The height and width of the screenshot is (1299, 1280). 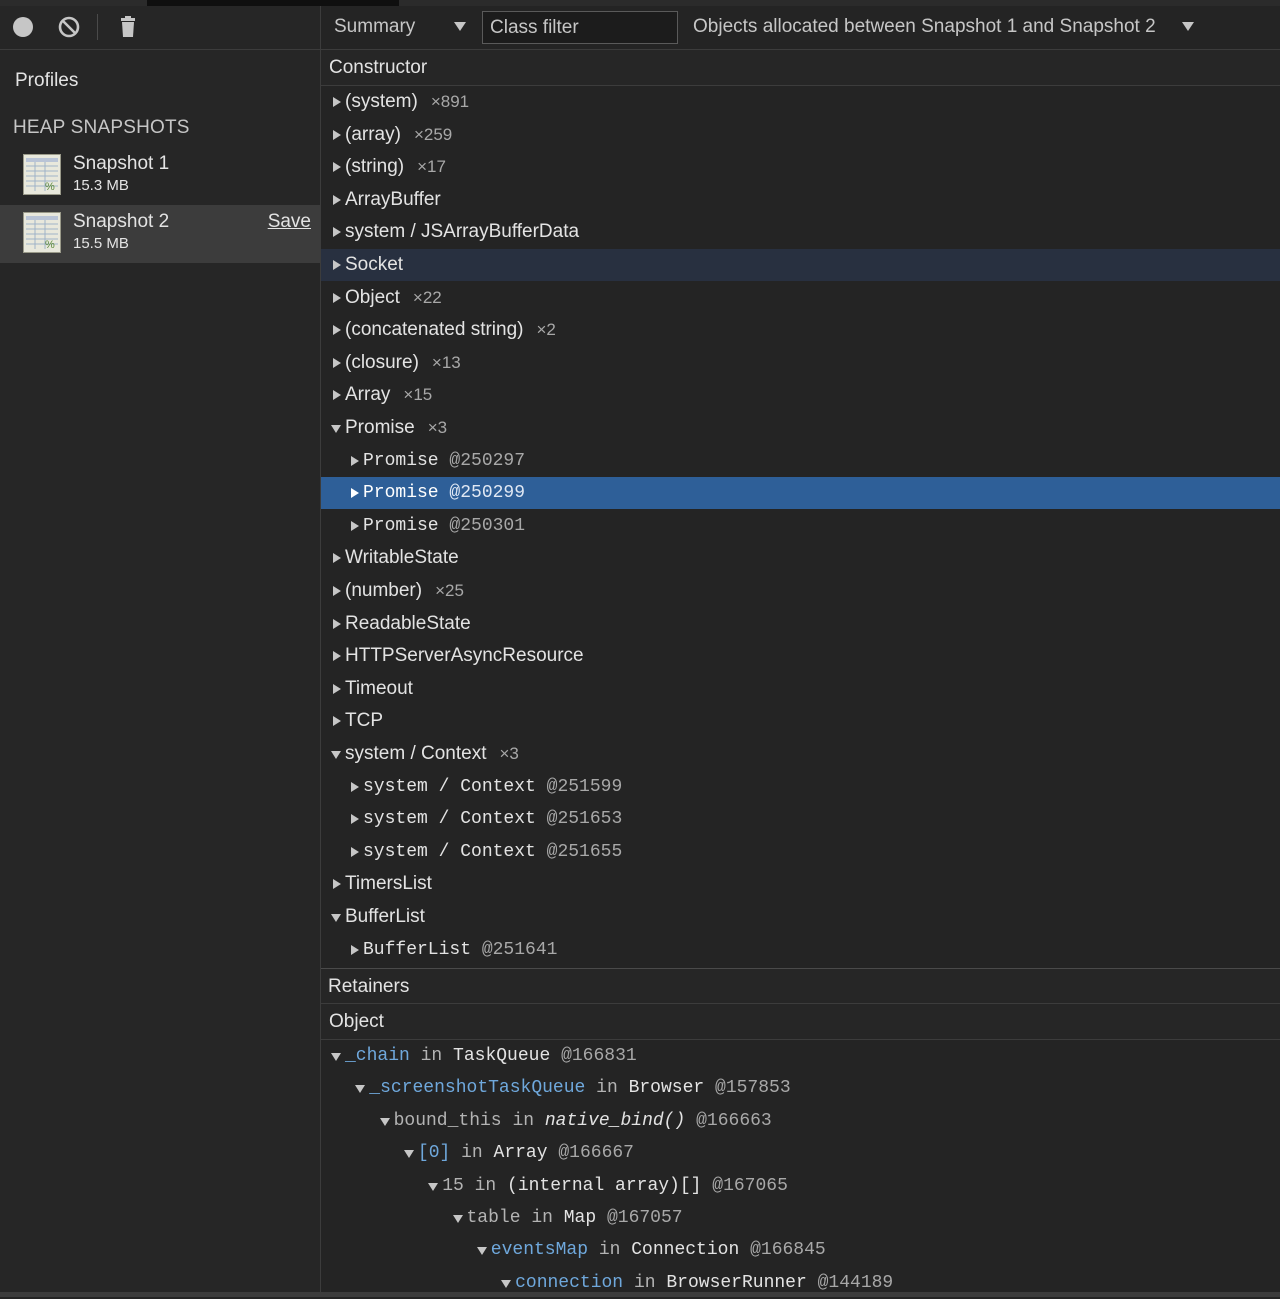 I want to click on trash-icon, so click(x=128, y=27).